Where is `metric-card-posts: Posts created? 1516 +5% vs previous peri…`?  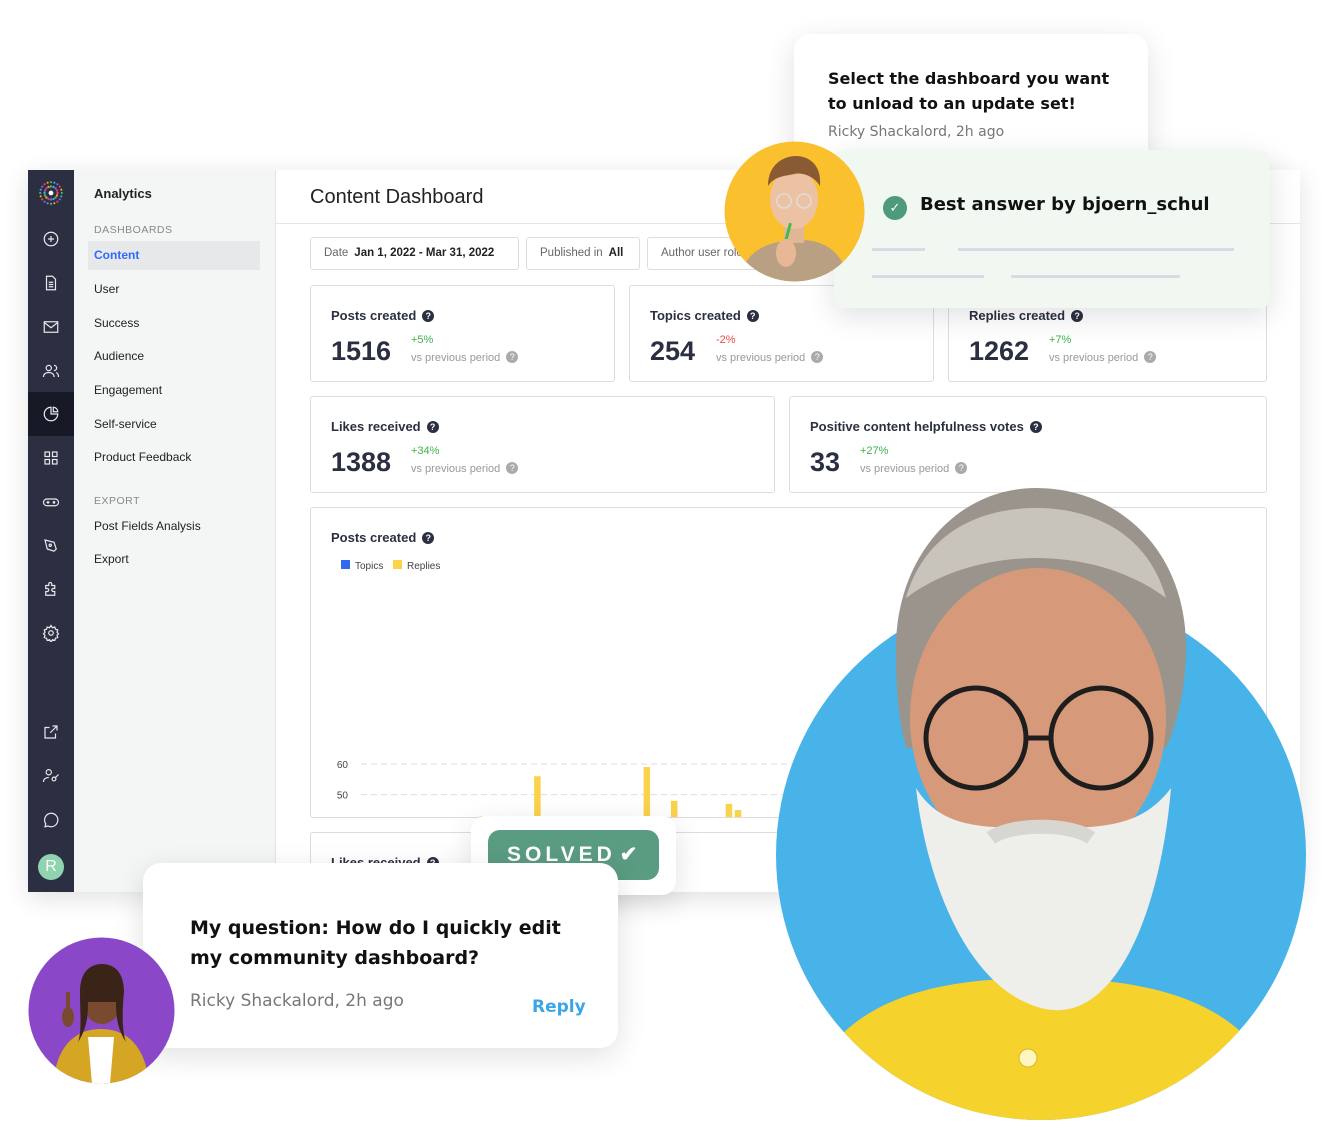 metric-card-posts: Posts created? 1516 +5% vs previous peri… is located at coordinates (462, 333).